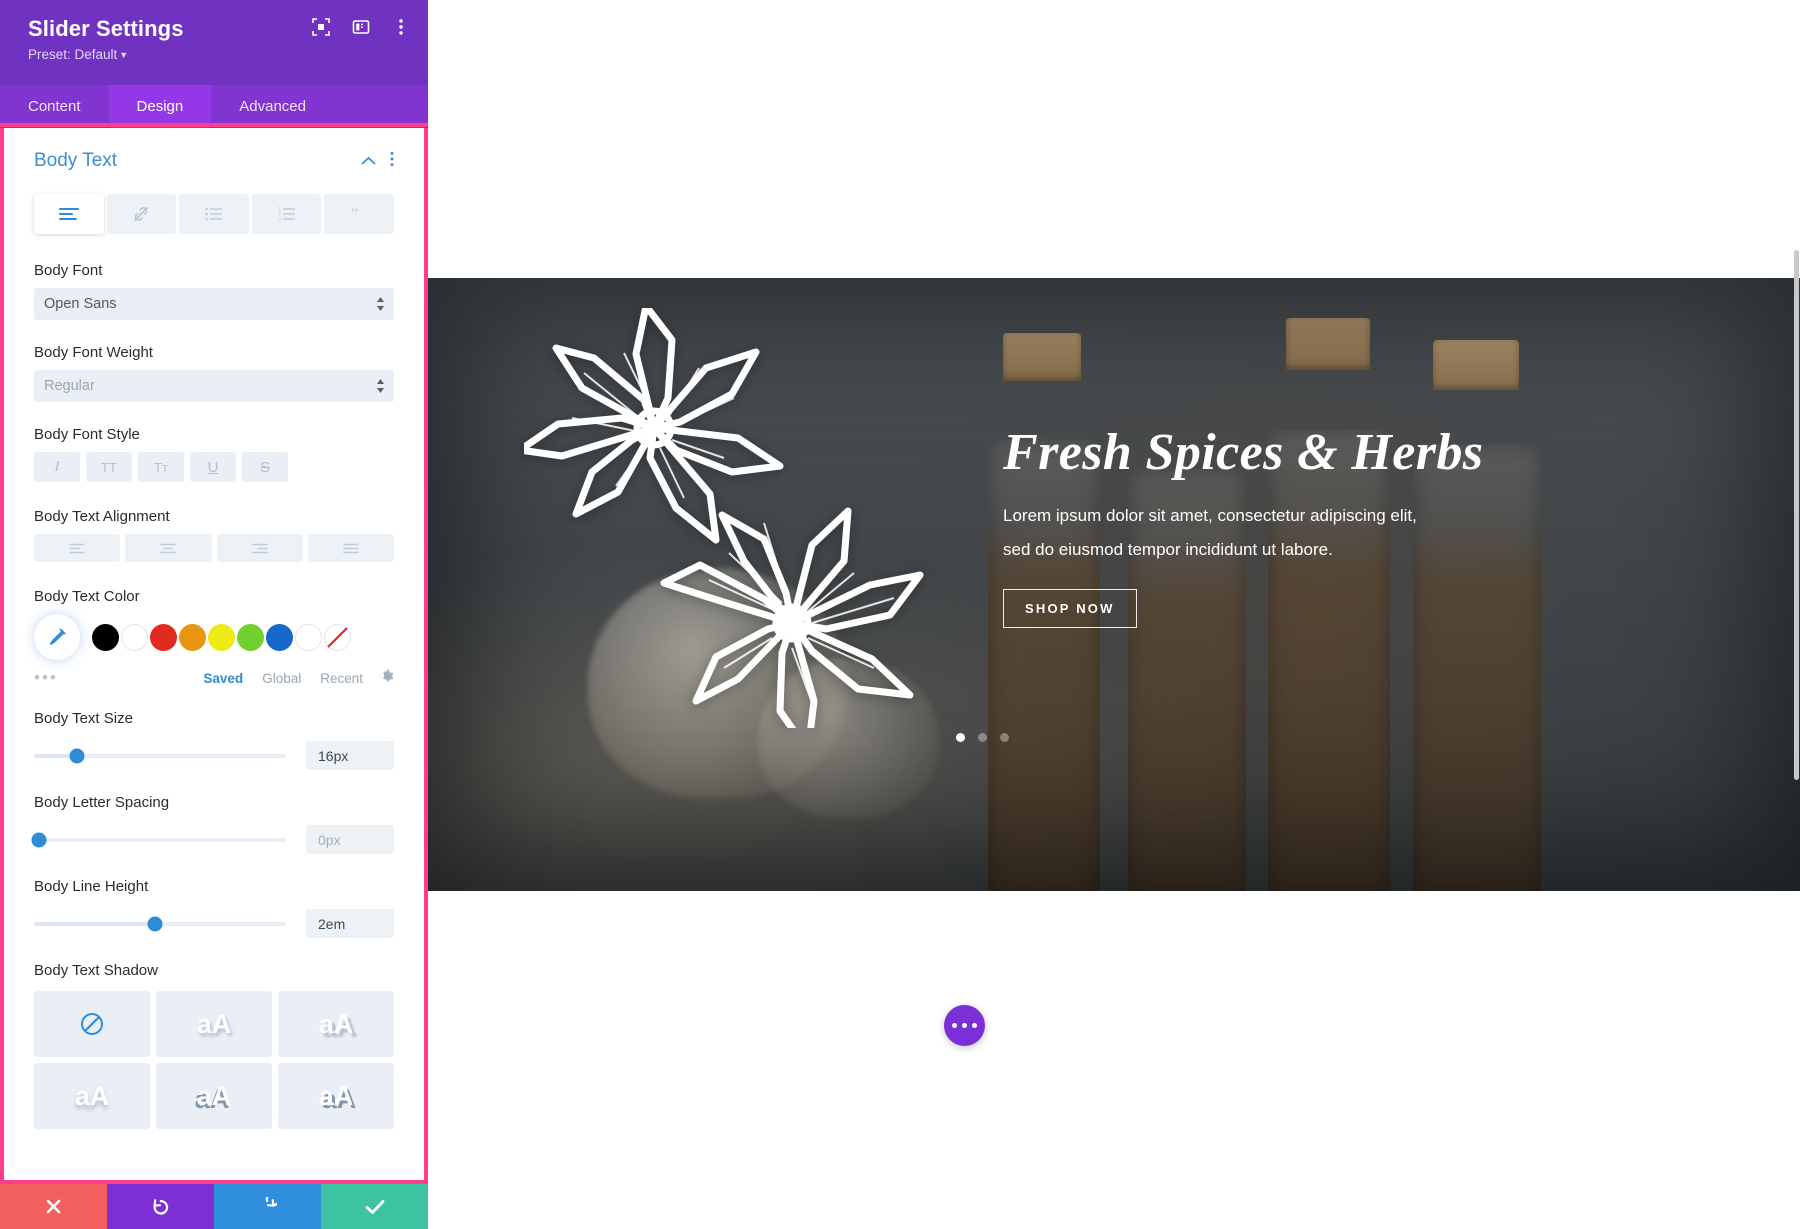  What do you see at coordinates (333, 755) in the screenshot?
I see `body-text-size-value: 16px` at bounding box center [333, 755].